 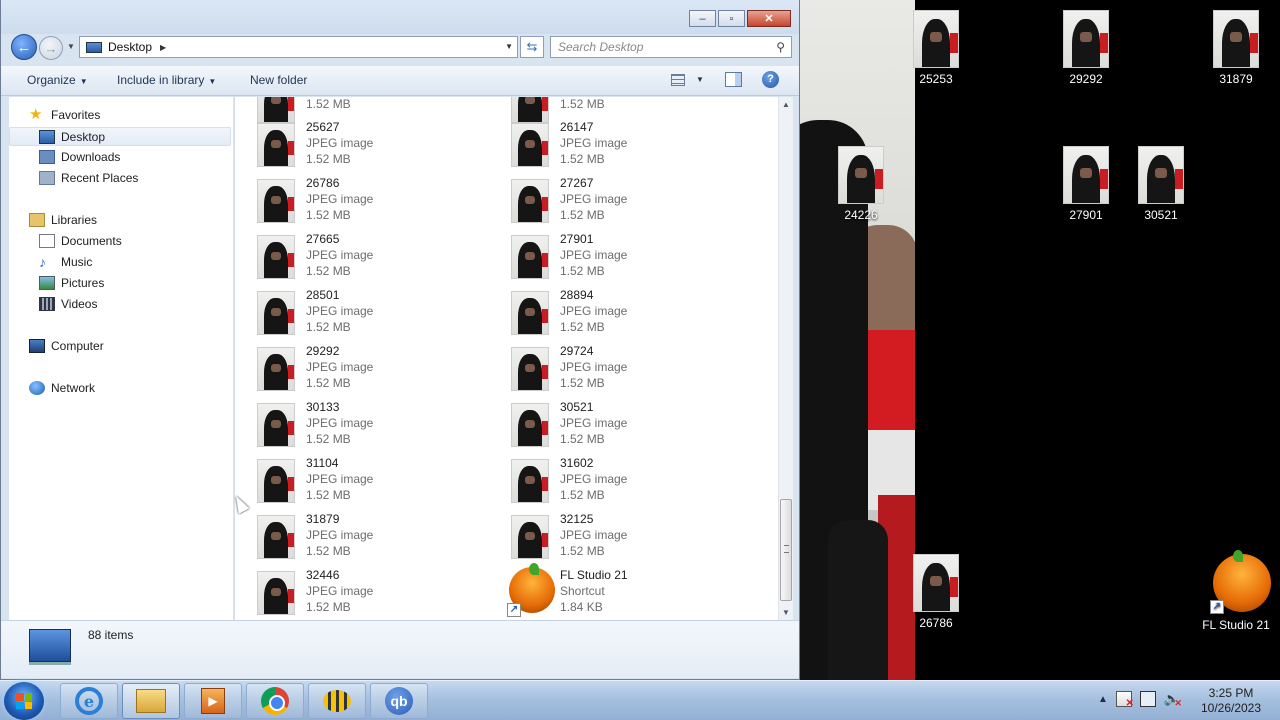 I want to click on breadcrumb-chevron-icon: ▶, so click(x=163, y=47).